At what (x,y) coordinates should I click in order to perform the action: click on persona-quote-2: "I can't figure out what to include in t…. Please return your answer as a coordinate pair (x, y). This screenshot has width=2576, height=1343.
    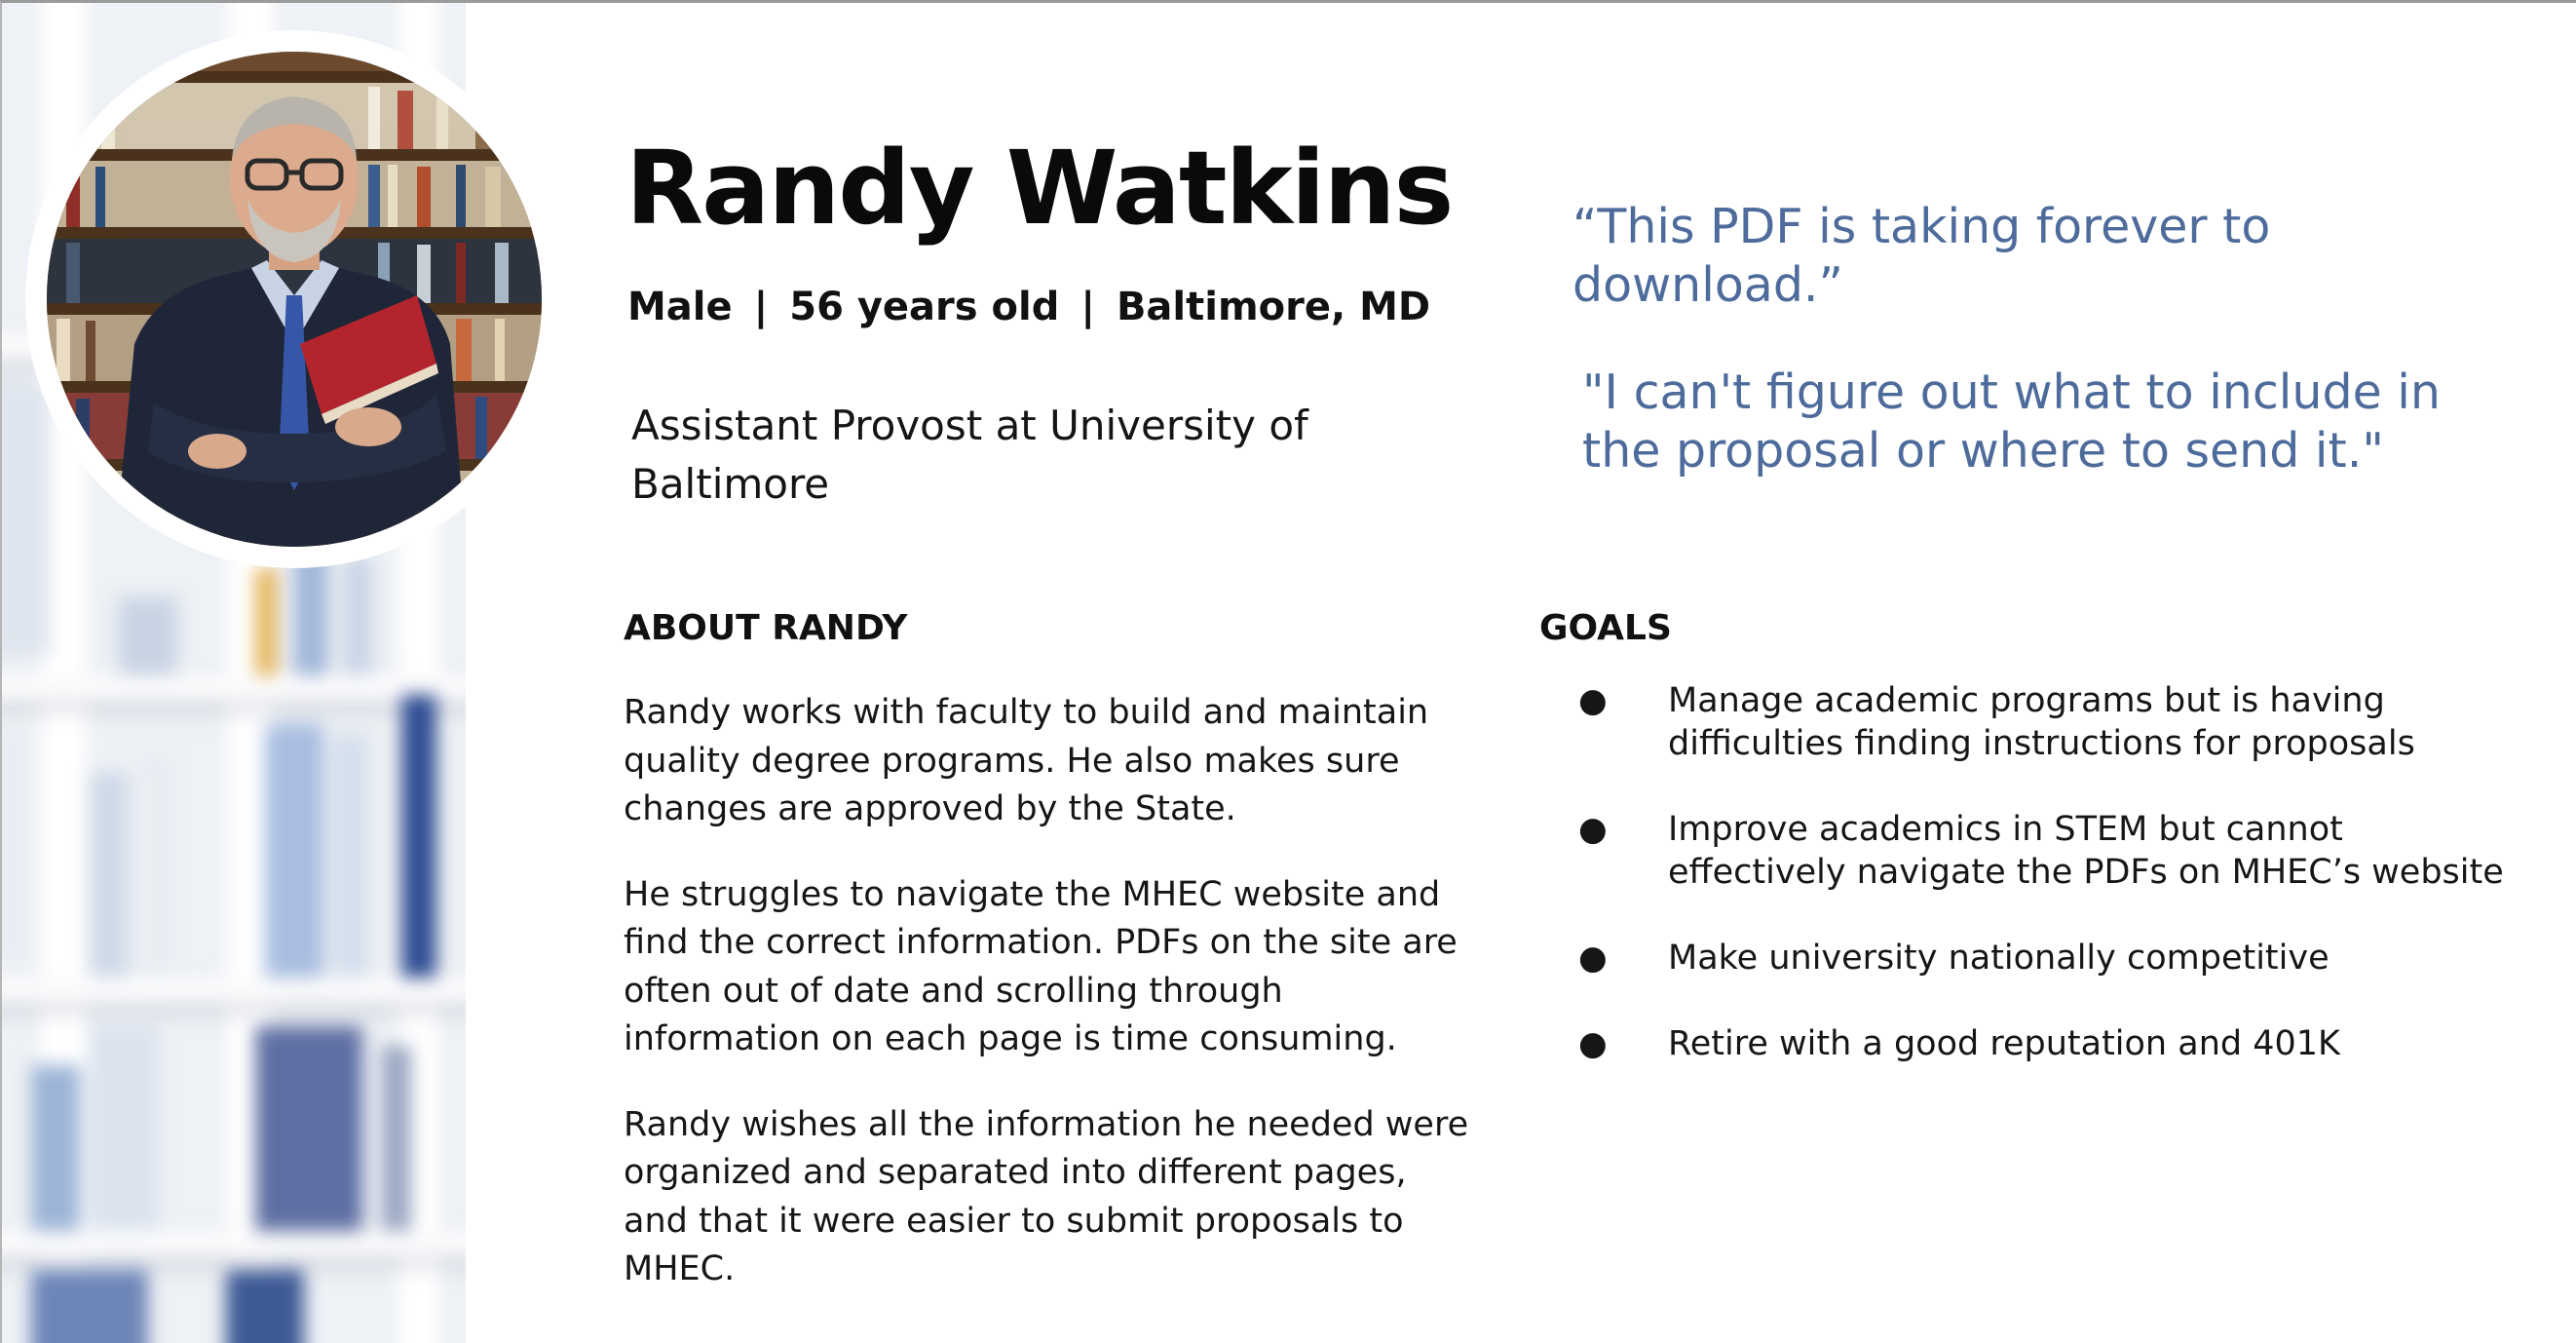
    Looking at the image, I should click on (2011, 422).